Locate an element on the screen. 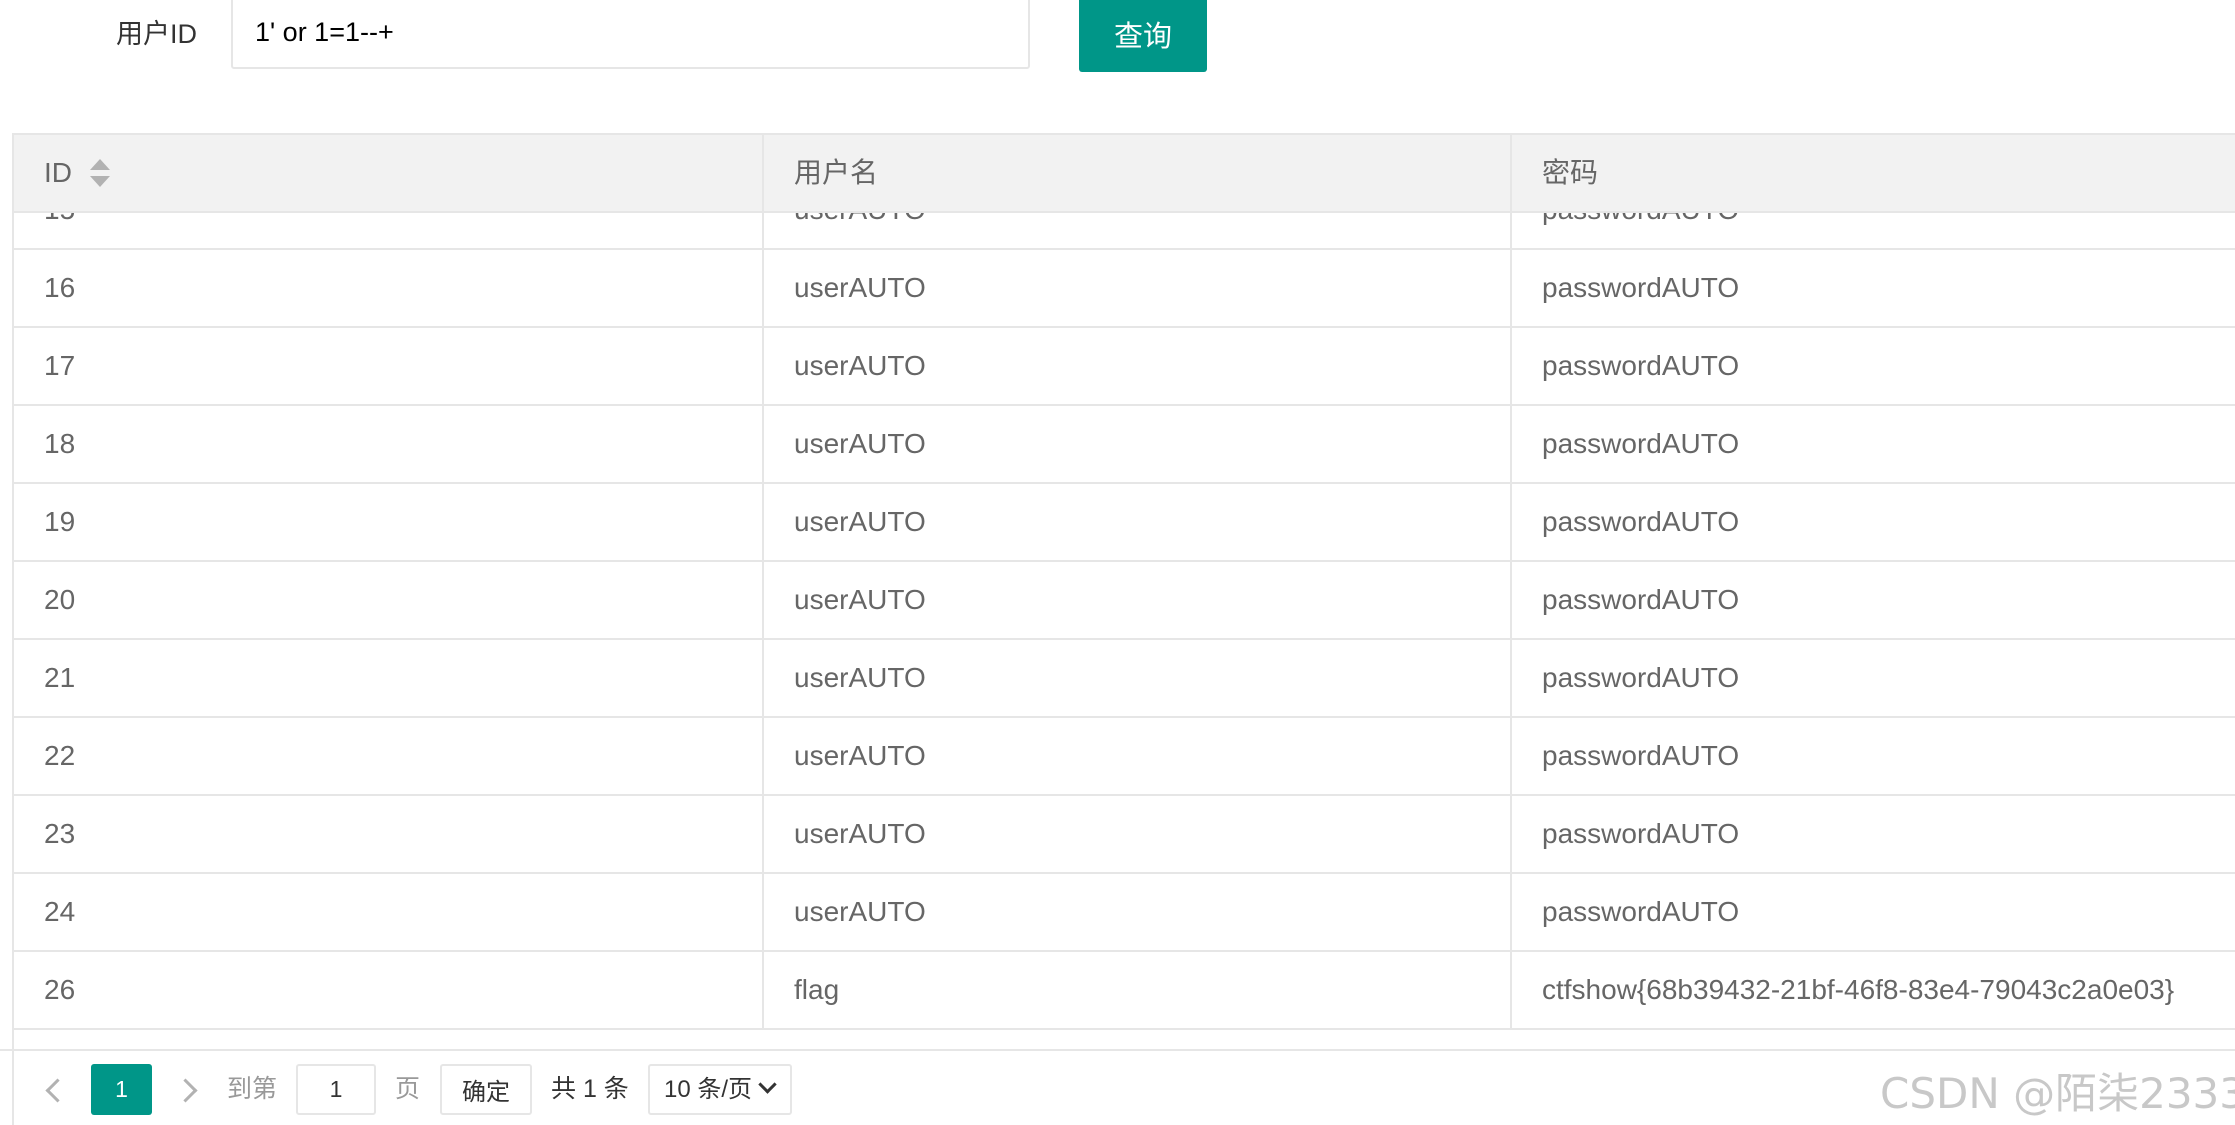 The width and height of the screenshot is (2235, 1125). table-row: 16 userAUTO passwordAUTO is located at coordinates (1124, 289).